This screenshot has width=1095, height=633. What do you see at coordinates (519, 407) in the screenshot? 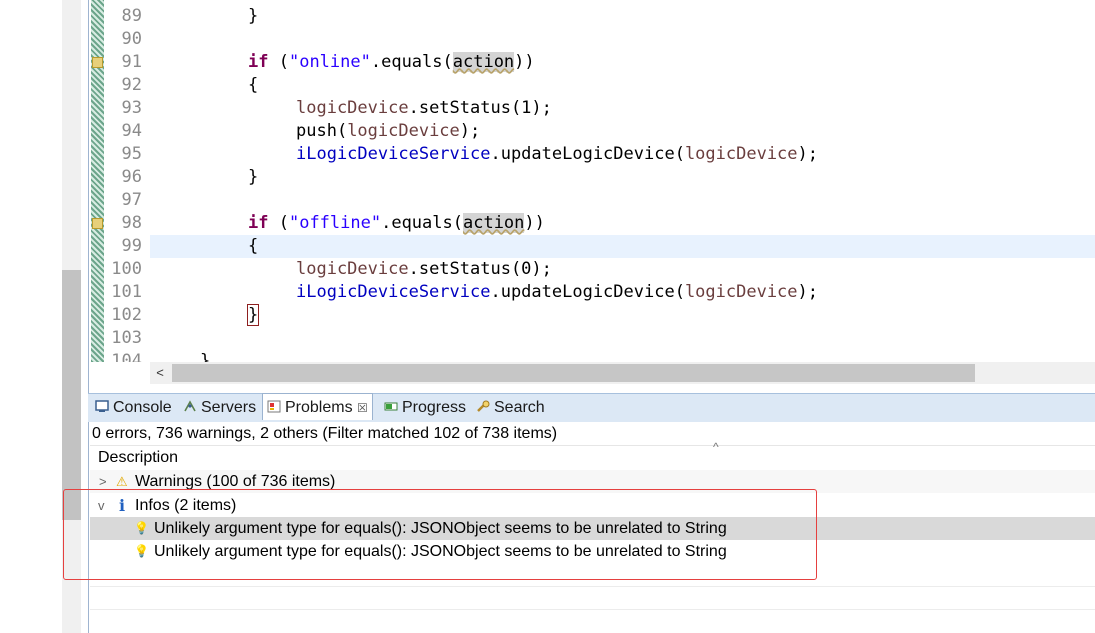
I see `tab-label: Search` at bounding box center [519, 407].